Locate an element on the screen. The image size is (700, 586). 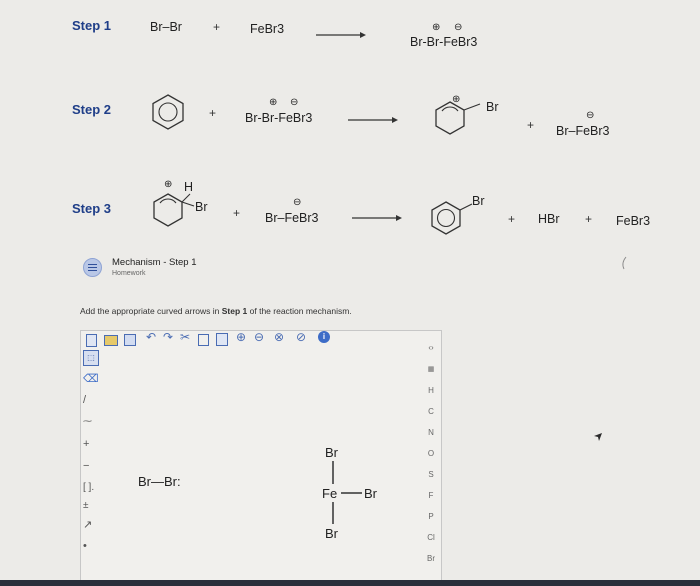
febr3-bonds is located at coordinates (347, 492).